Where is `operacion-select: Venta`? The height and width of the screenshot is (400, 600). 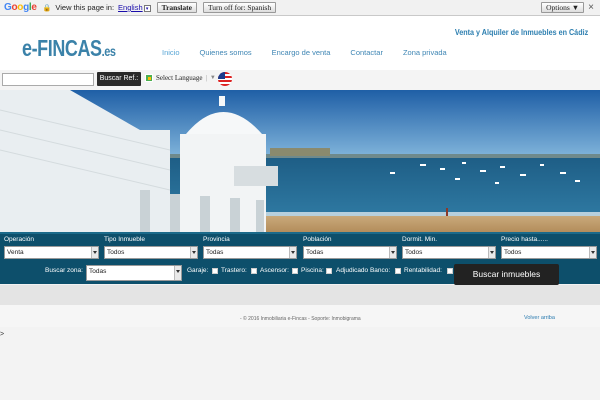
operacion-select: Venta is located at coordinates (51, 252).